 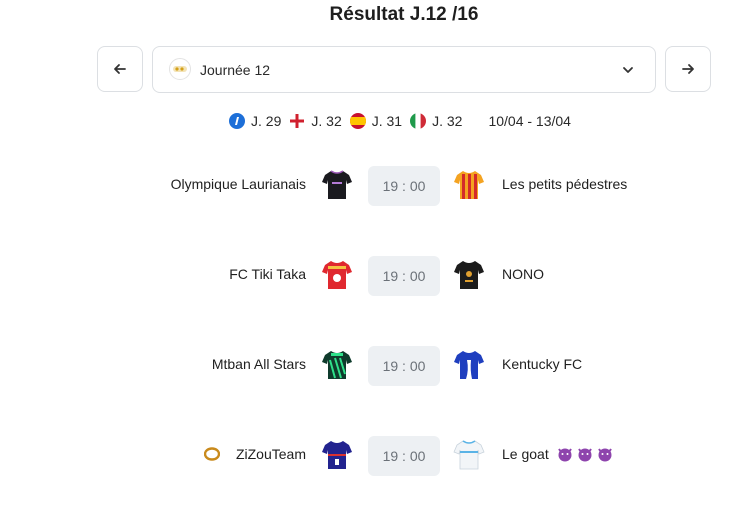 What do you see at coordinates (211, 454) in the screenshot?
I see `ring-icon` at bounding box center [211, 454].